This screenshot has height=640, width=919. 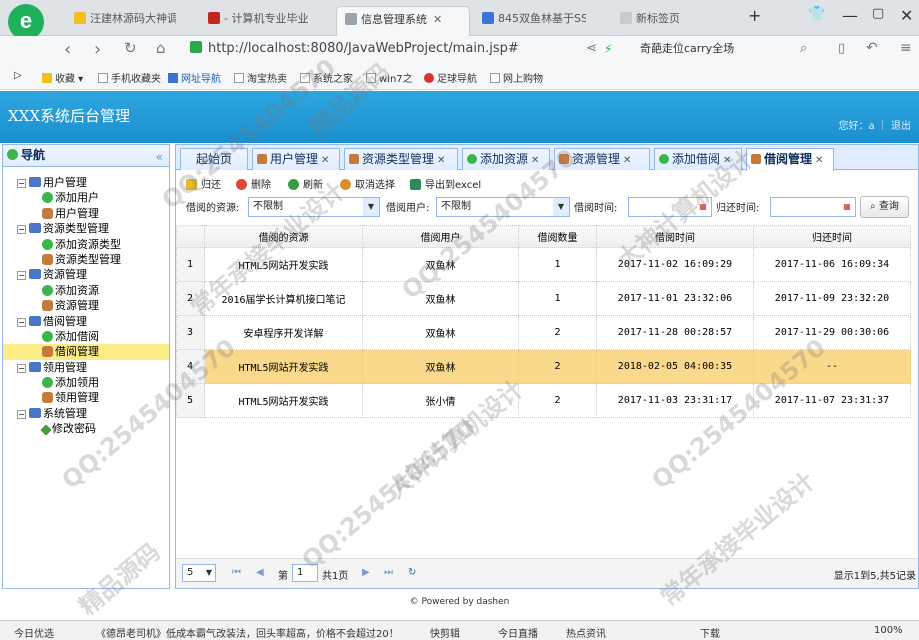 I want to click on column-header: 借阅的资源, so click(x=283, y=236).